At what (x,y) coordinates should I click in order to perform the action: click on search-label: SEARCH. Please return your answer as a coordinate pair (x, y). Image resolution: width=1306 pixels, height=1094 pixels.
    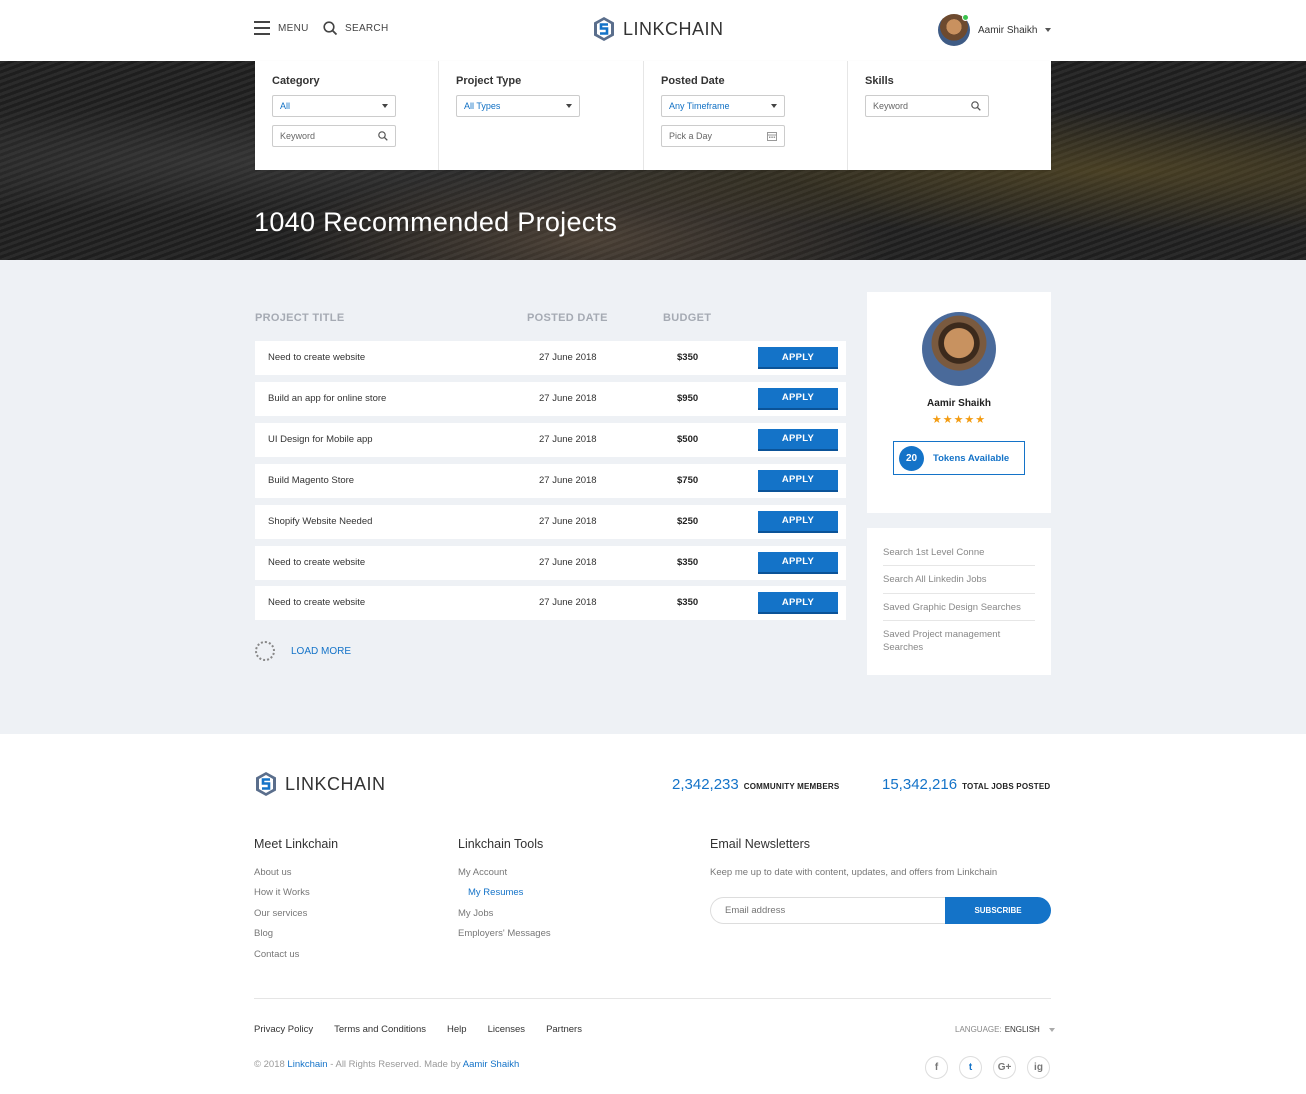
    Looking at the image, I should click on (367, 28).